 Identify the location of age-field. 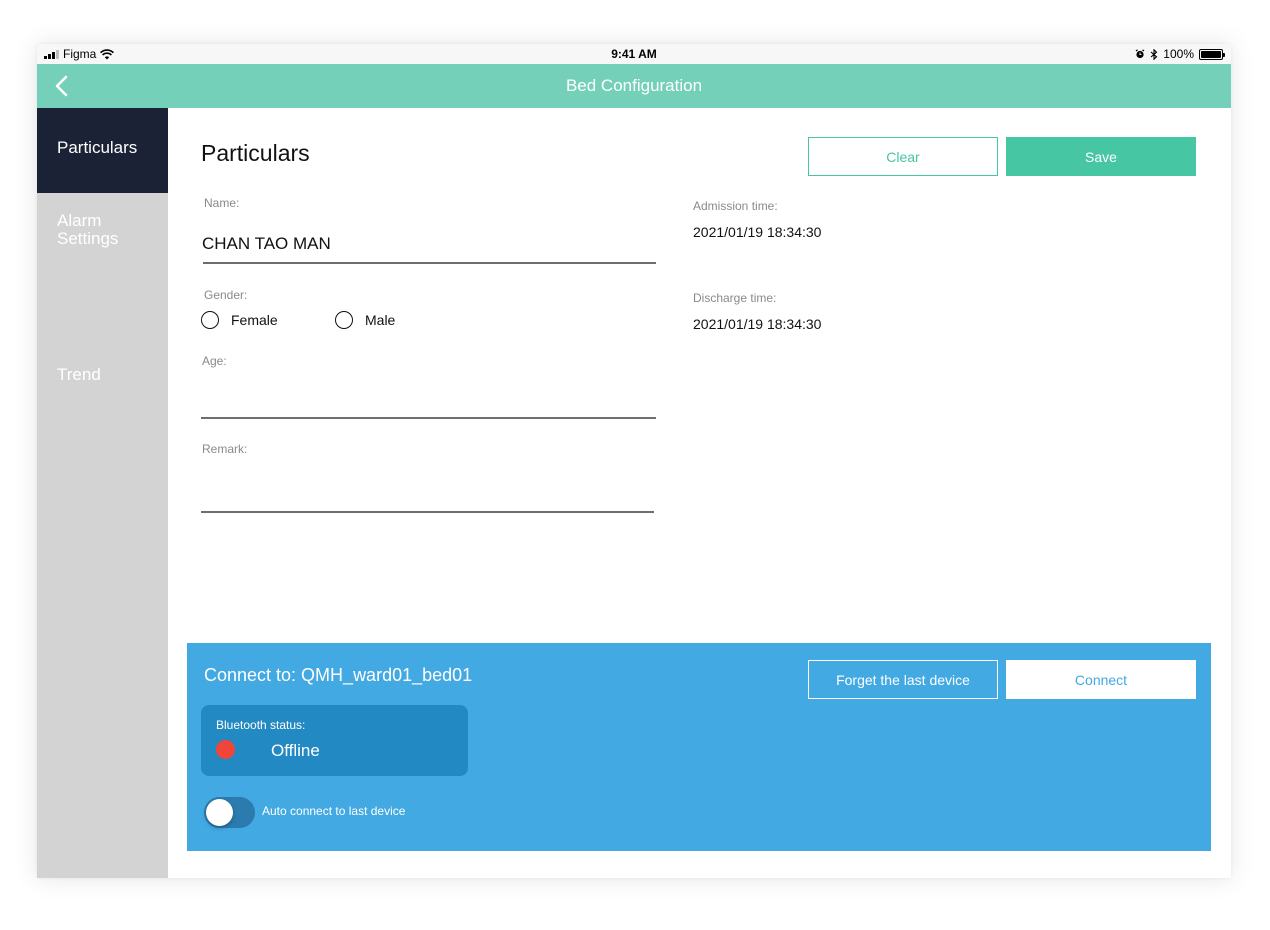
(428, 401).